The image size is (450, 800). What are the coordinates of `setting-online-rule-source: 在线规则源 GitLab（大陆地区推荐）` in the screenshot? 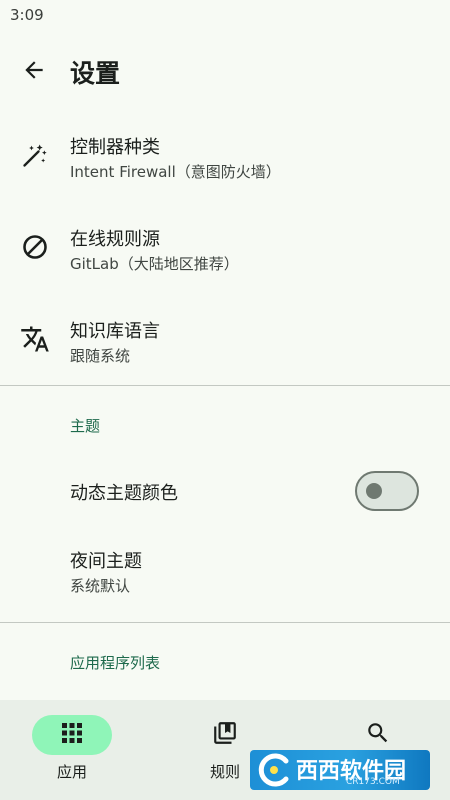 It's located at (225, 252).